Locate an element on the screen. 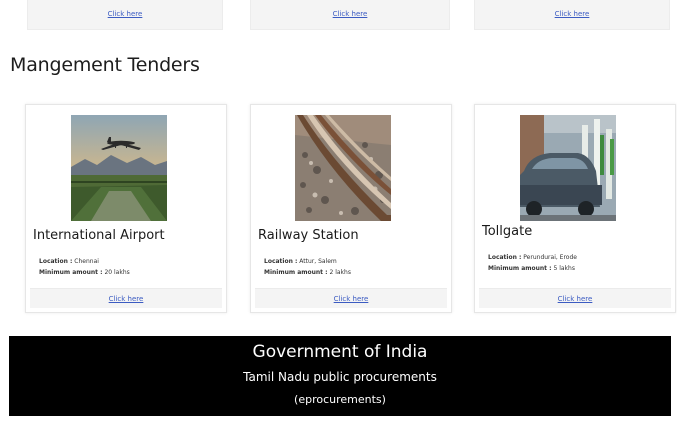  tender-name: Railway Station is located at coordinates (308, 235).